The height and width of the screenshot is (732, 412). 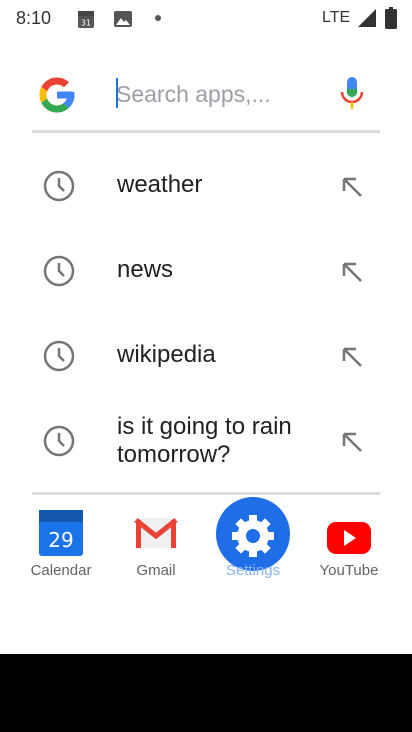 What do you see at coordinates (166, 354) in the screenshot?
I see `suggestion-text: wikipedia` at bounding box center [166, 354].